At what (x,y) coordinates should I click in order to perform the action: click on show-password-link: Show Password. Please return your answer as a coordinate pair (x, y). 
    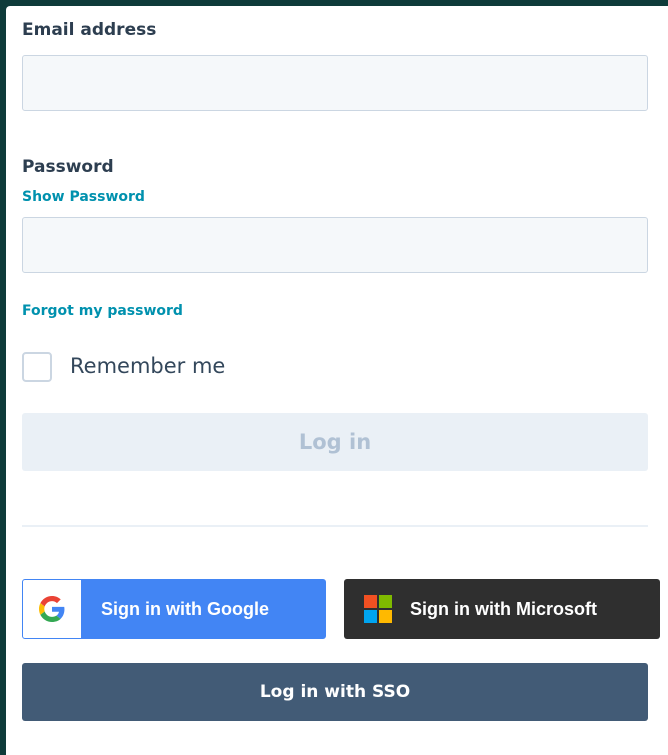
    Looking at the image, I should click on (83, 197).